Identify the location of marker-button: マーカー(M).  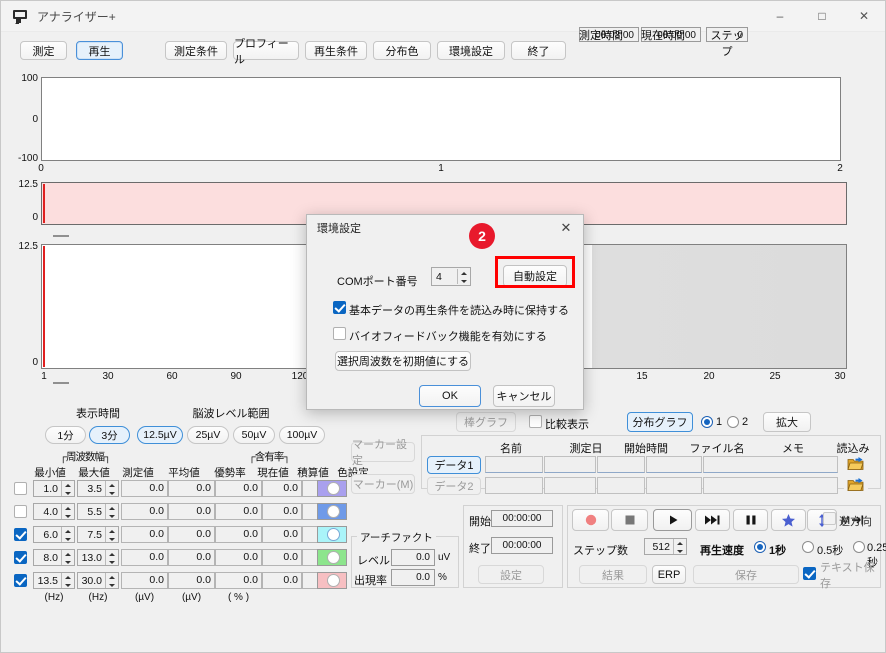
(383, 484).